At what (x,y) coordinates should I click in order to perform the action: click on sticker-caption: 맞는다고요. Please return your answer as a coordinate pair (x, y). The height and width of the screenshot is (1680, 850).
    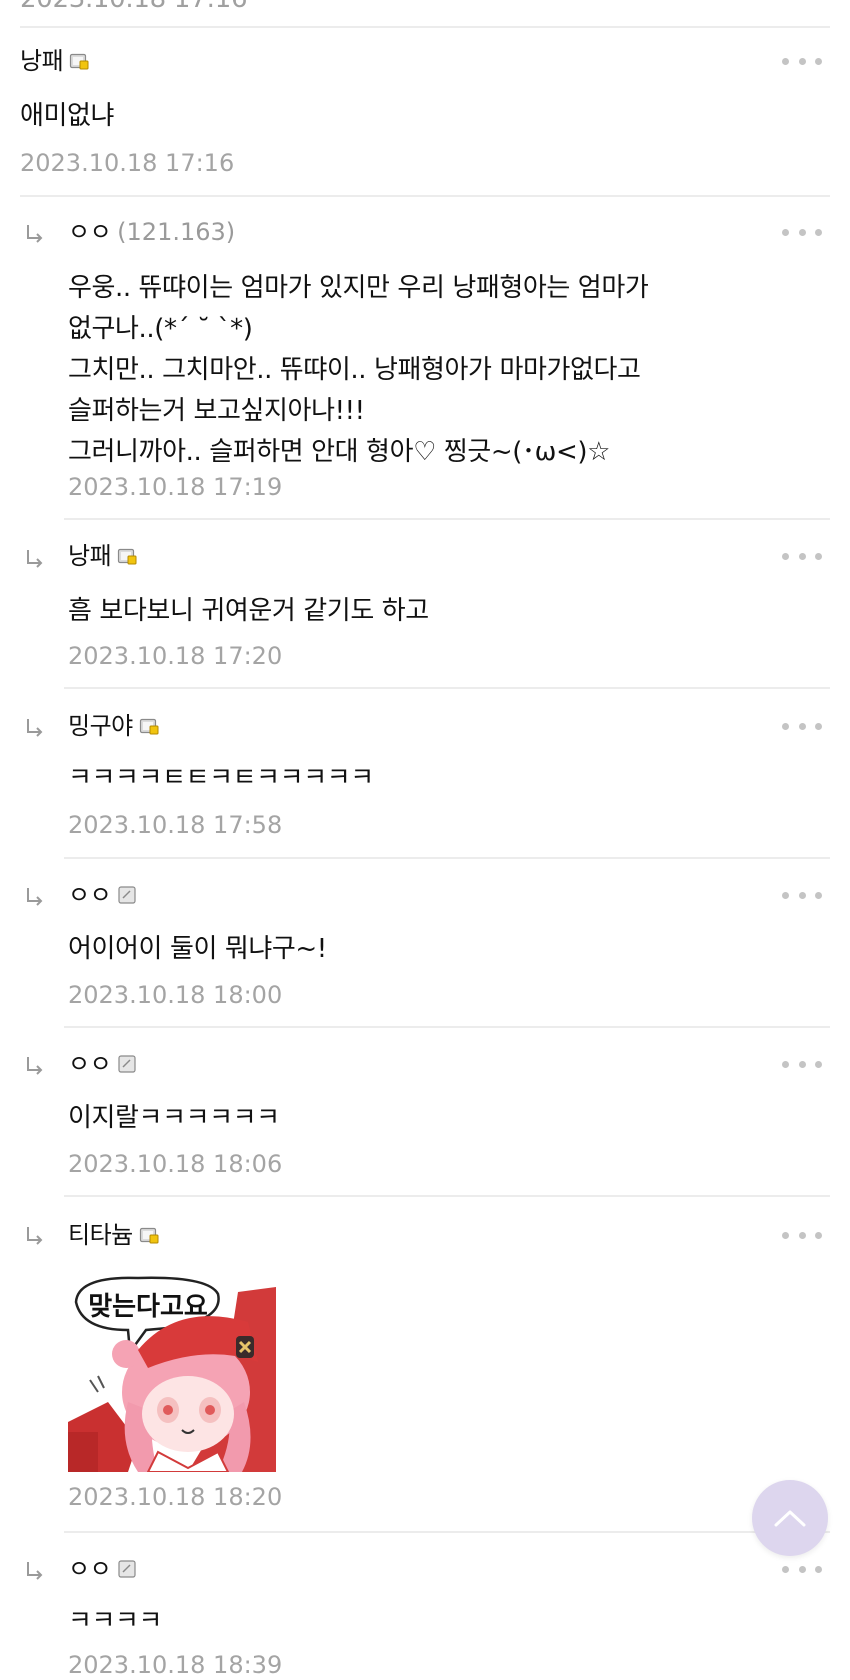
    Looking at the image, I should click on (148, 1307).